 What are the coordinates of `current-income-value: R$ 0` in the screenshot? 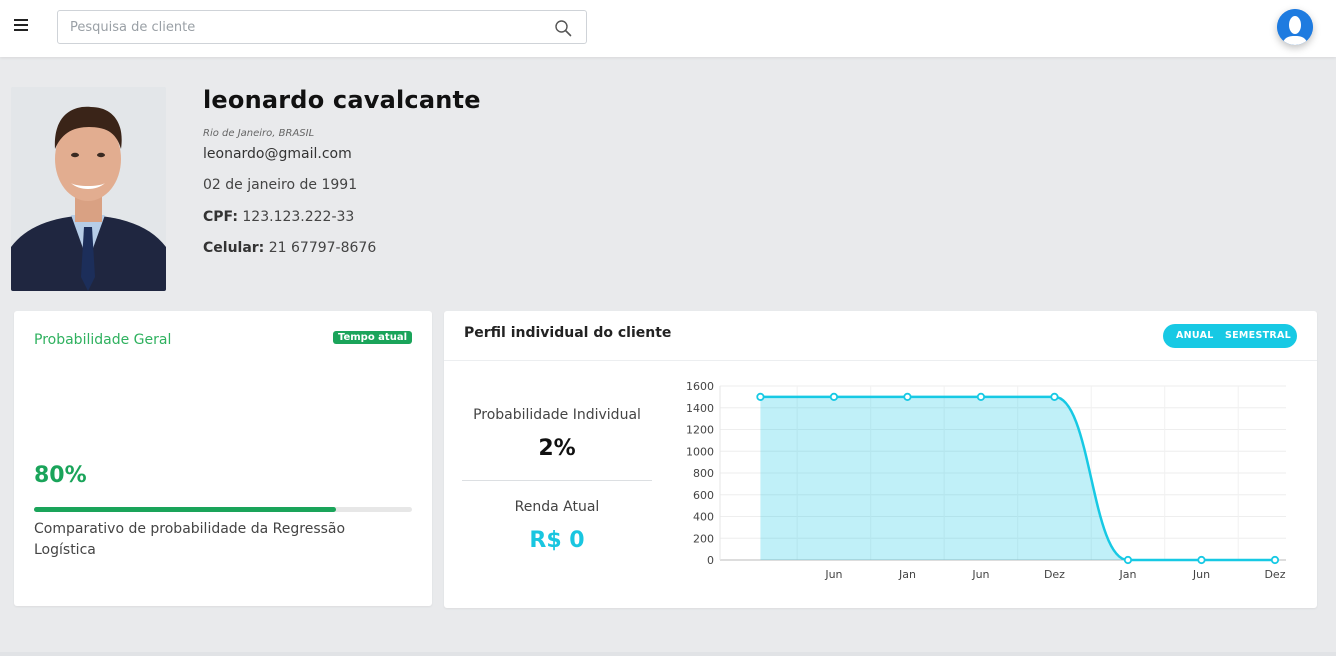 It's located at (557, 540).